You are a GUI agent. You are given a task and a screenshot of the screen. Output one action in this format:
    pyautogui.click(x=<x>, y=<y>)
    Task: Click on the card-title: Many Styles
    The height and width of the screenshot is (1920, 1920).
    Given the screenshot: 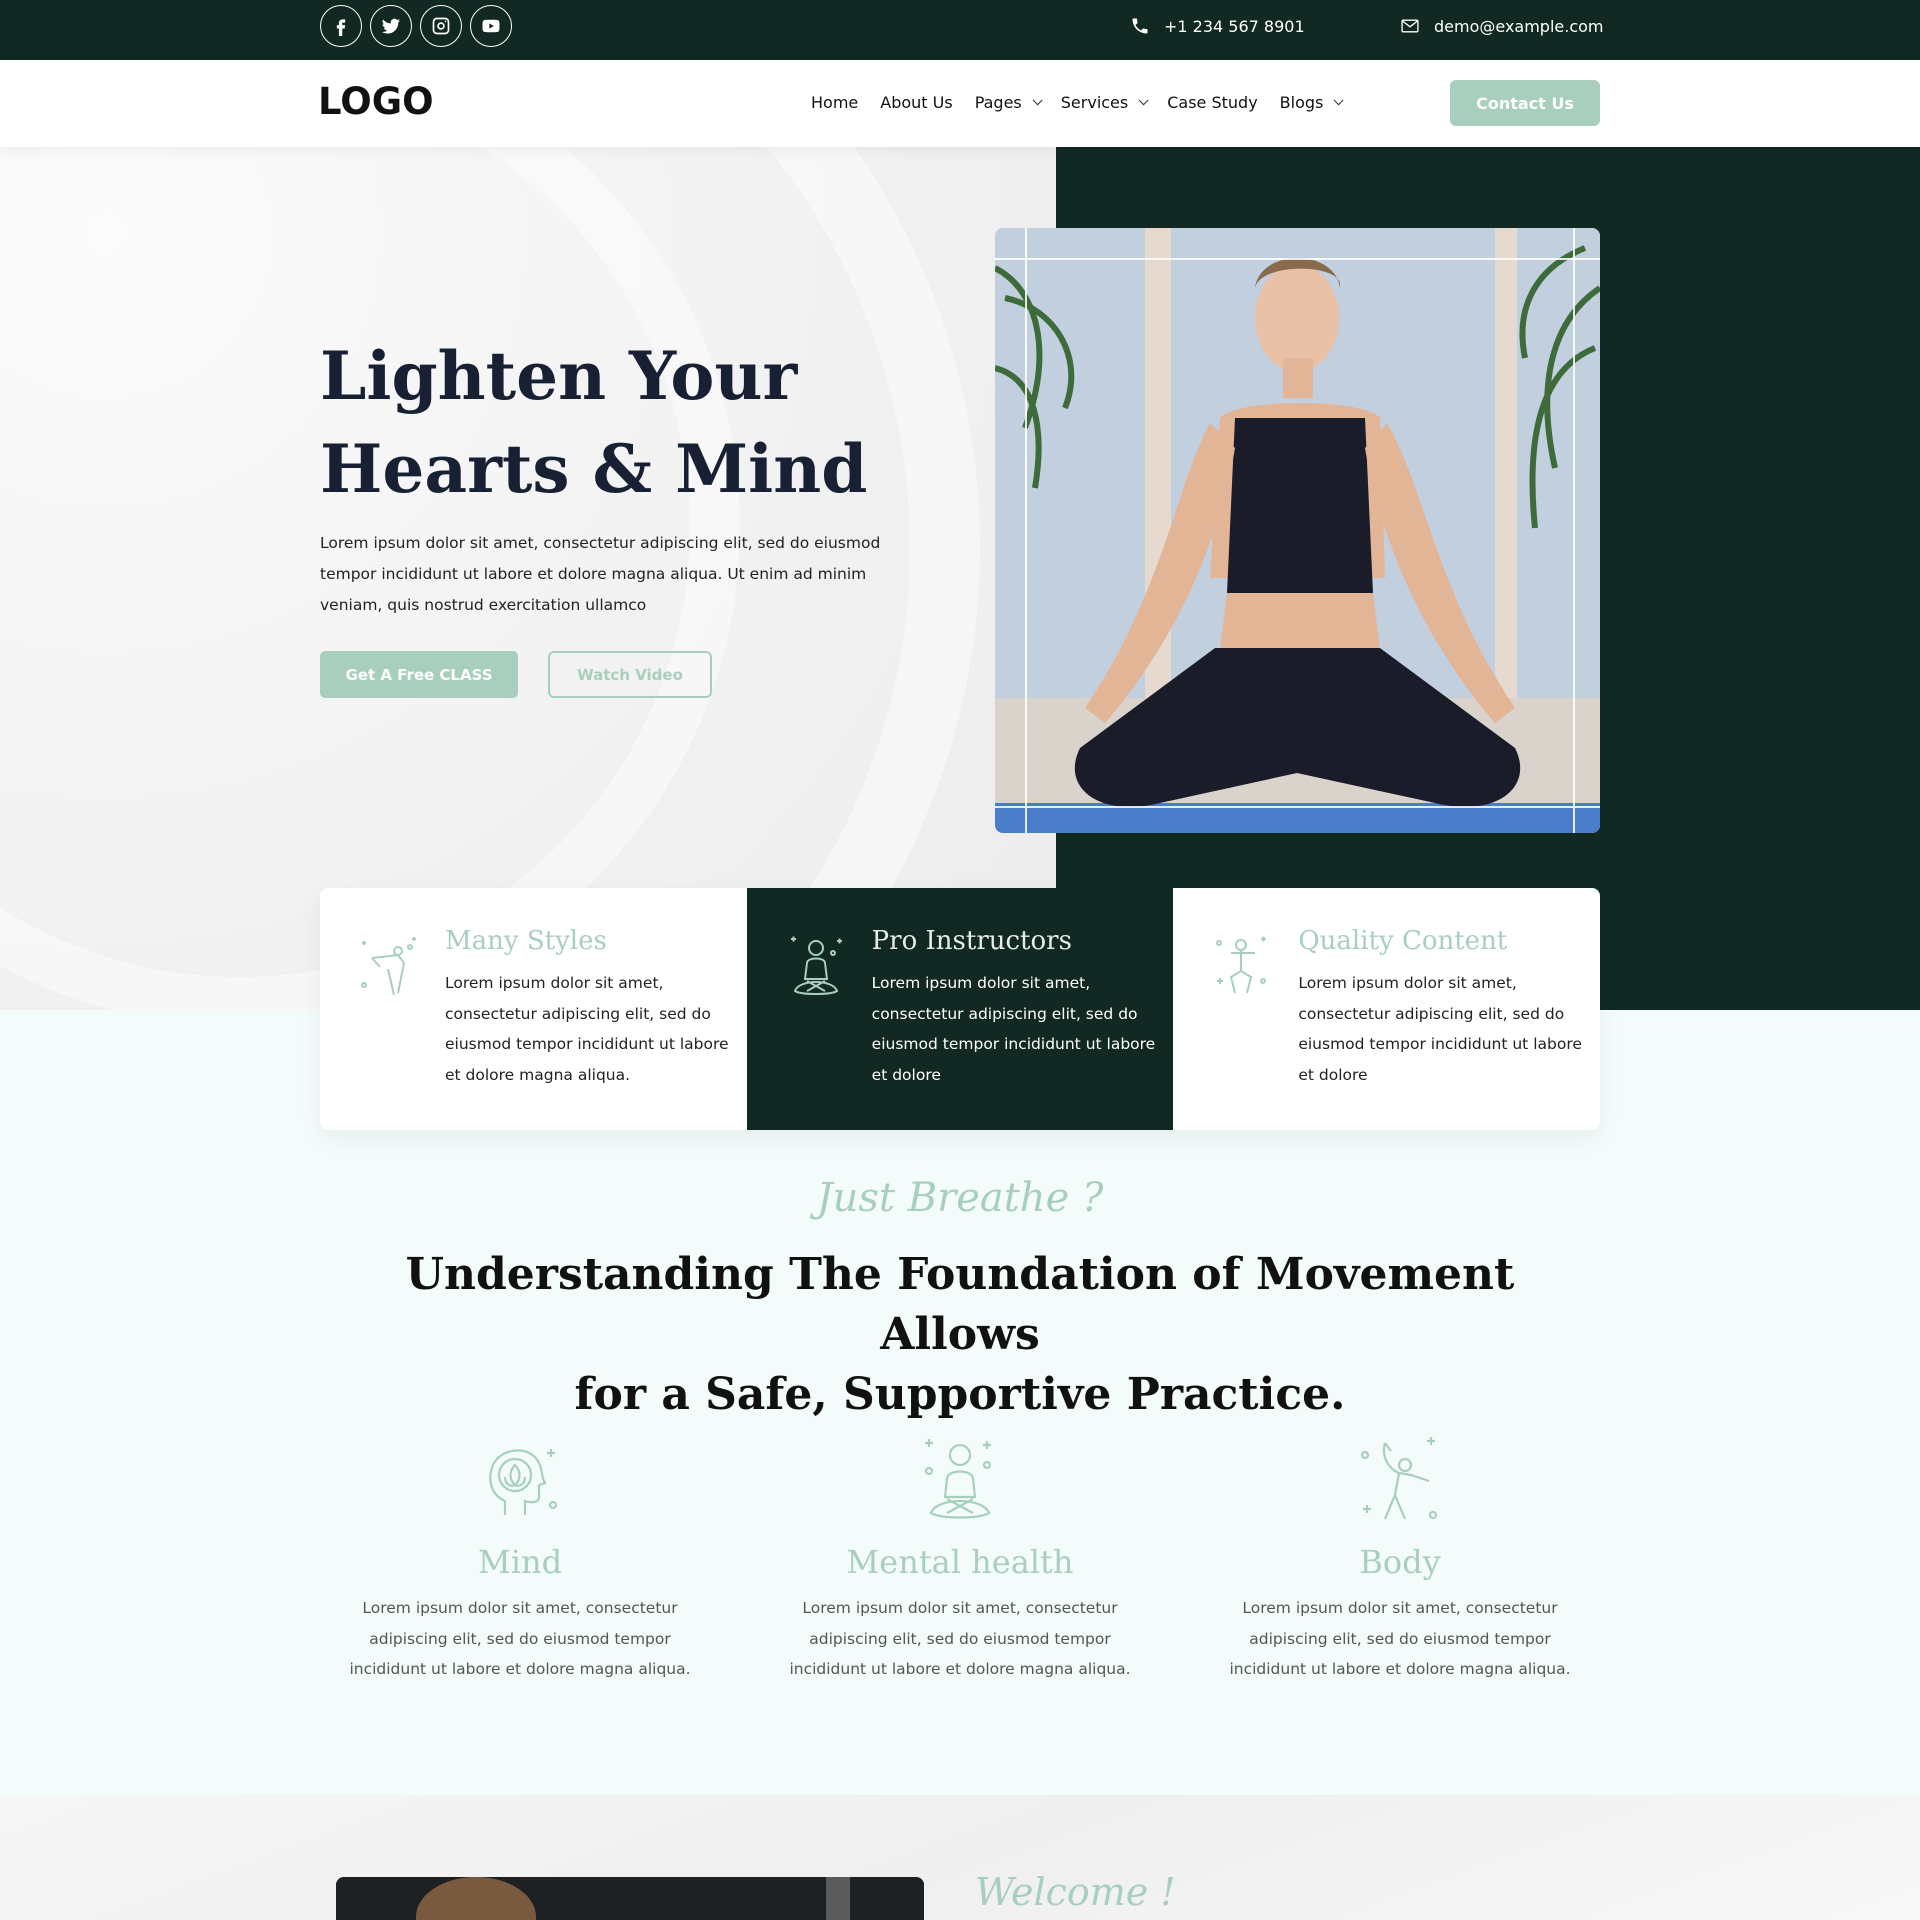 What is the action you would take?
    pyautogui.click(x=526, y=941)
    